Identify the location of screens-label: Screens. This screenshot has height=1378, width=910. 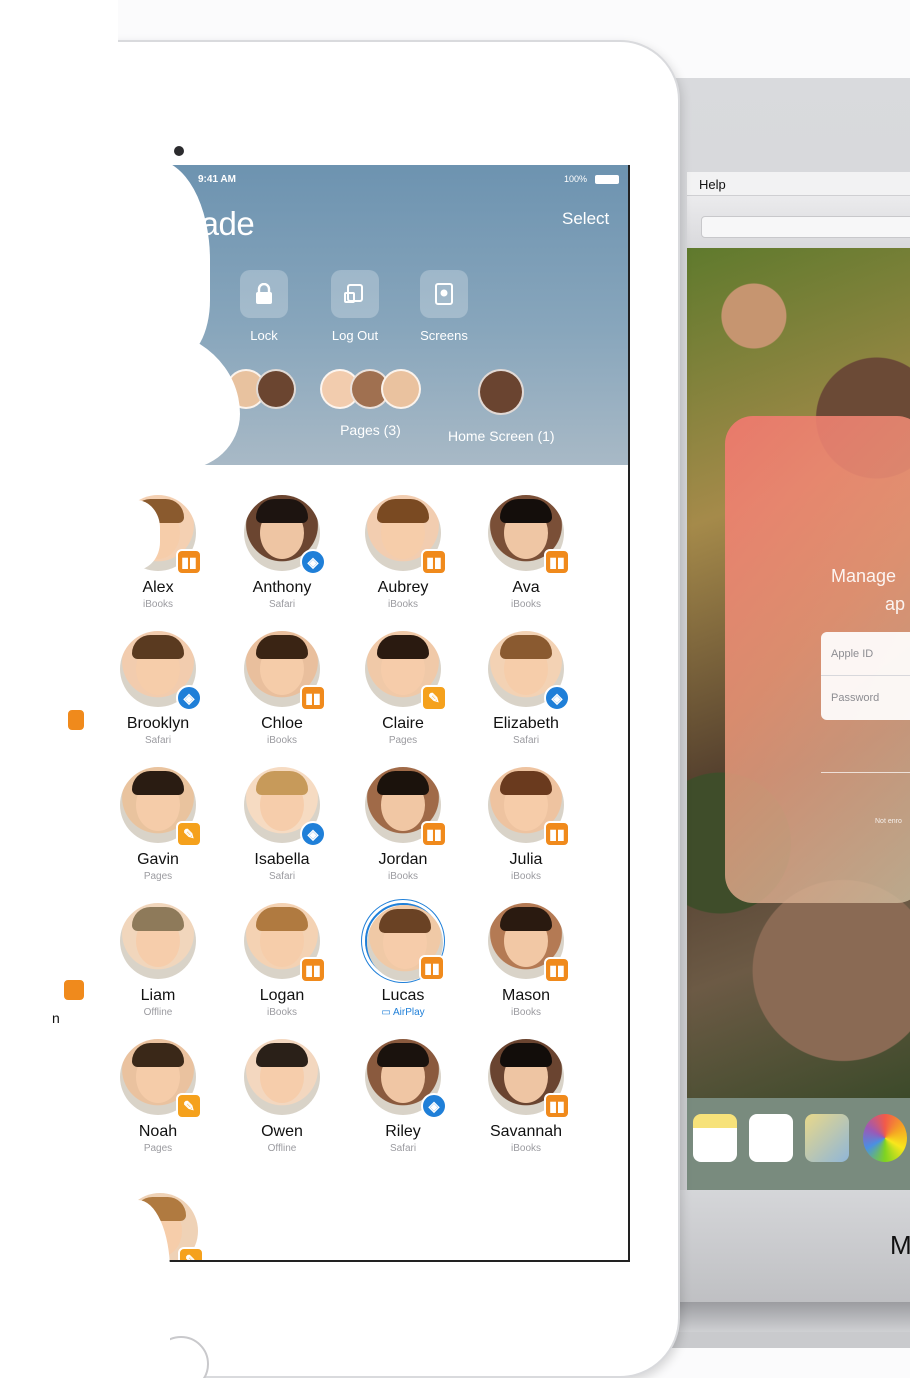
(444, 335).